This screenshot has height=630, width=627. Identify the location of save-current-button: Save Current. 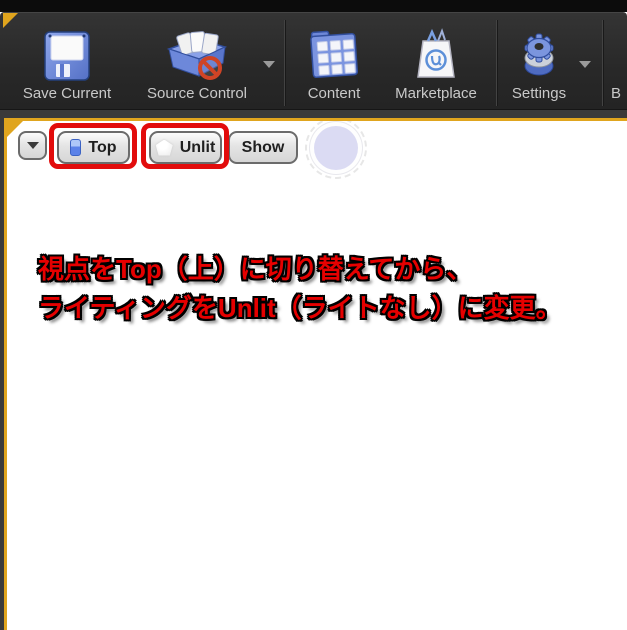
(67, 61).